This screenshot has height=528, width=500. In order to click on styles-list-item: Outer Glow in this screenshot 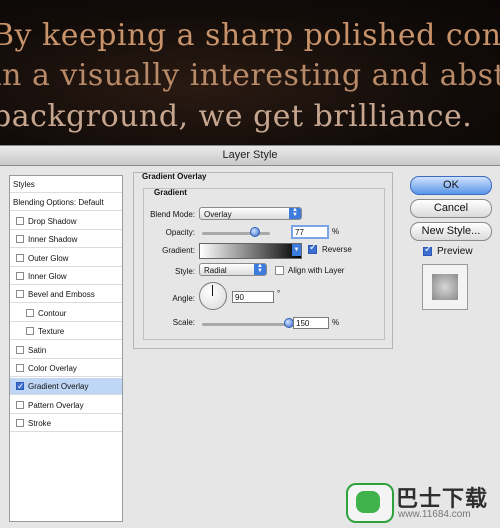, I will do `click(66, 258)`.